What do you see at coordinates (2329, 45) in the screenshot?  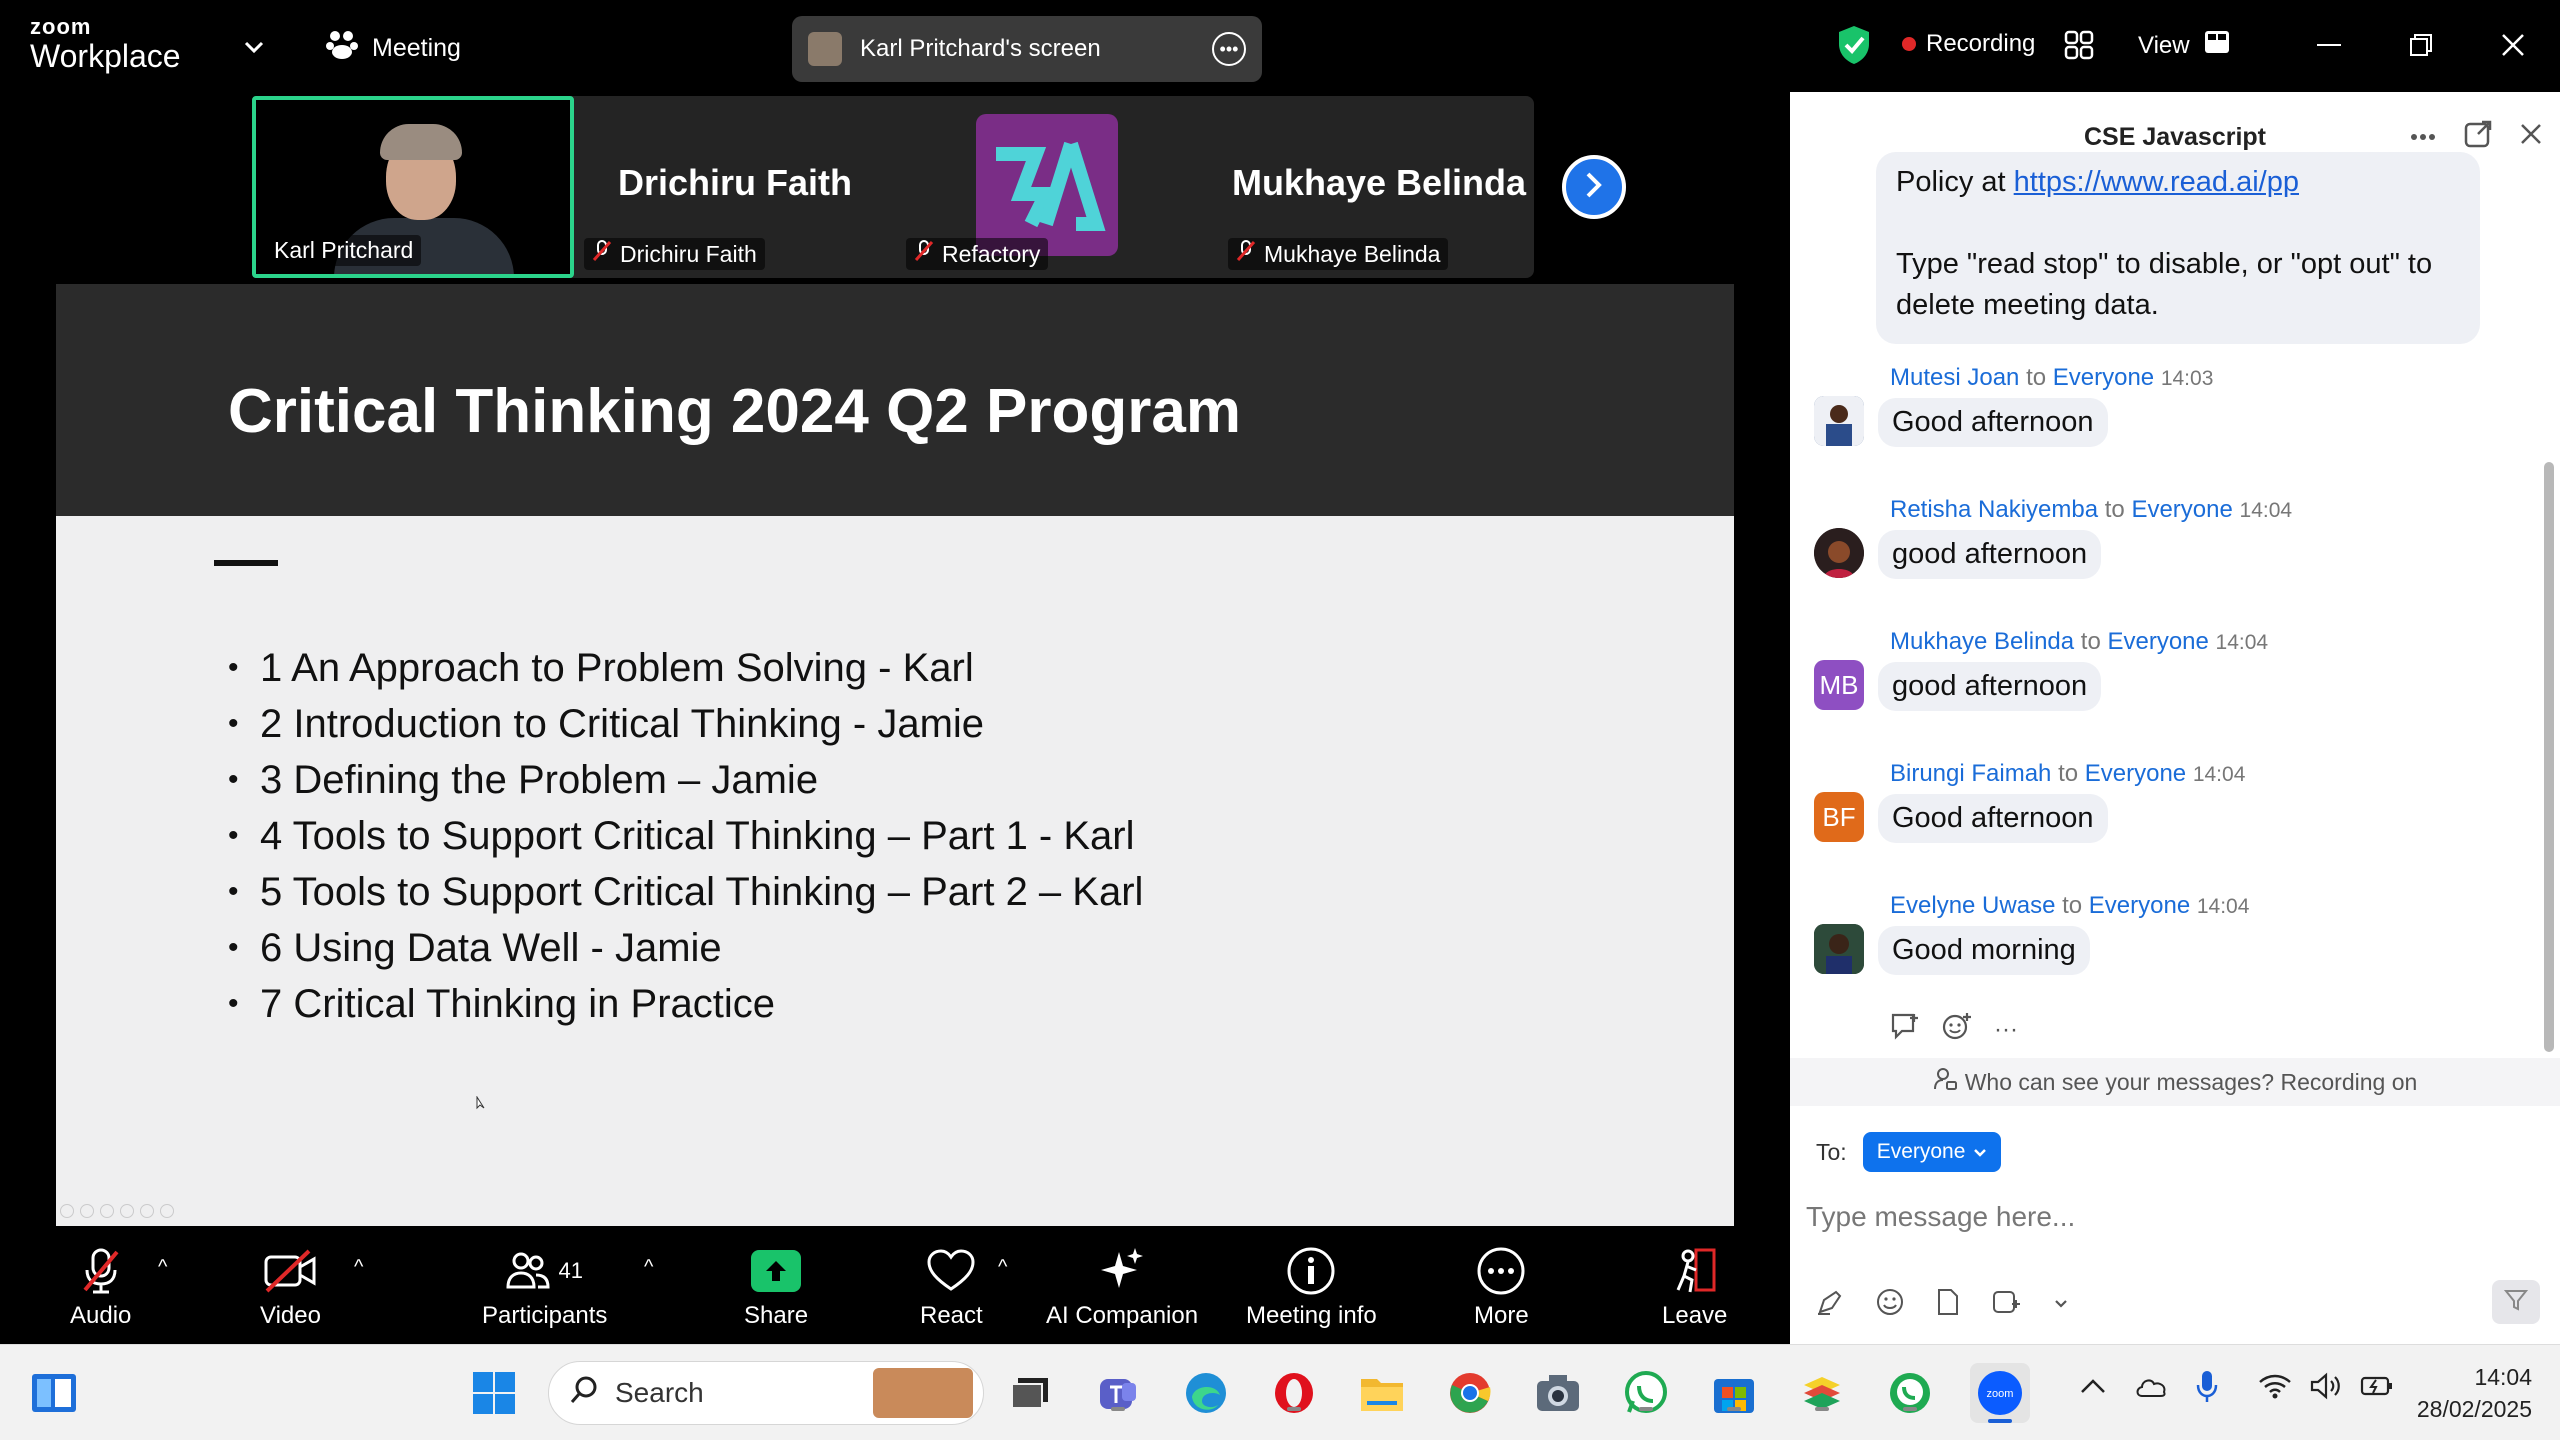 I see `minimize-icon` at bounding box center [2329, 45].